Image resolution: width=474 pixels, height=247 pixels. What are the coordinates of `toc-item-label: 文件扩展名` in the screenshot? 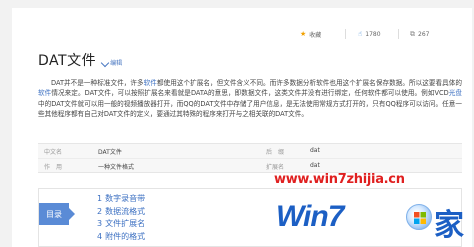 It's located at (125, 223).